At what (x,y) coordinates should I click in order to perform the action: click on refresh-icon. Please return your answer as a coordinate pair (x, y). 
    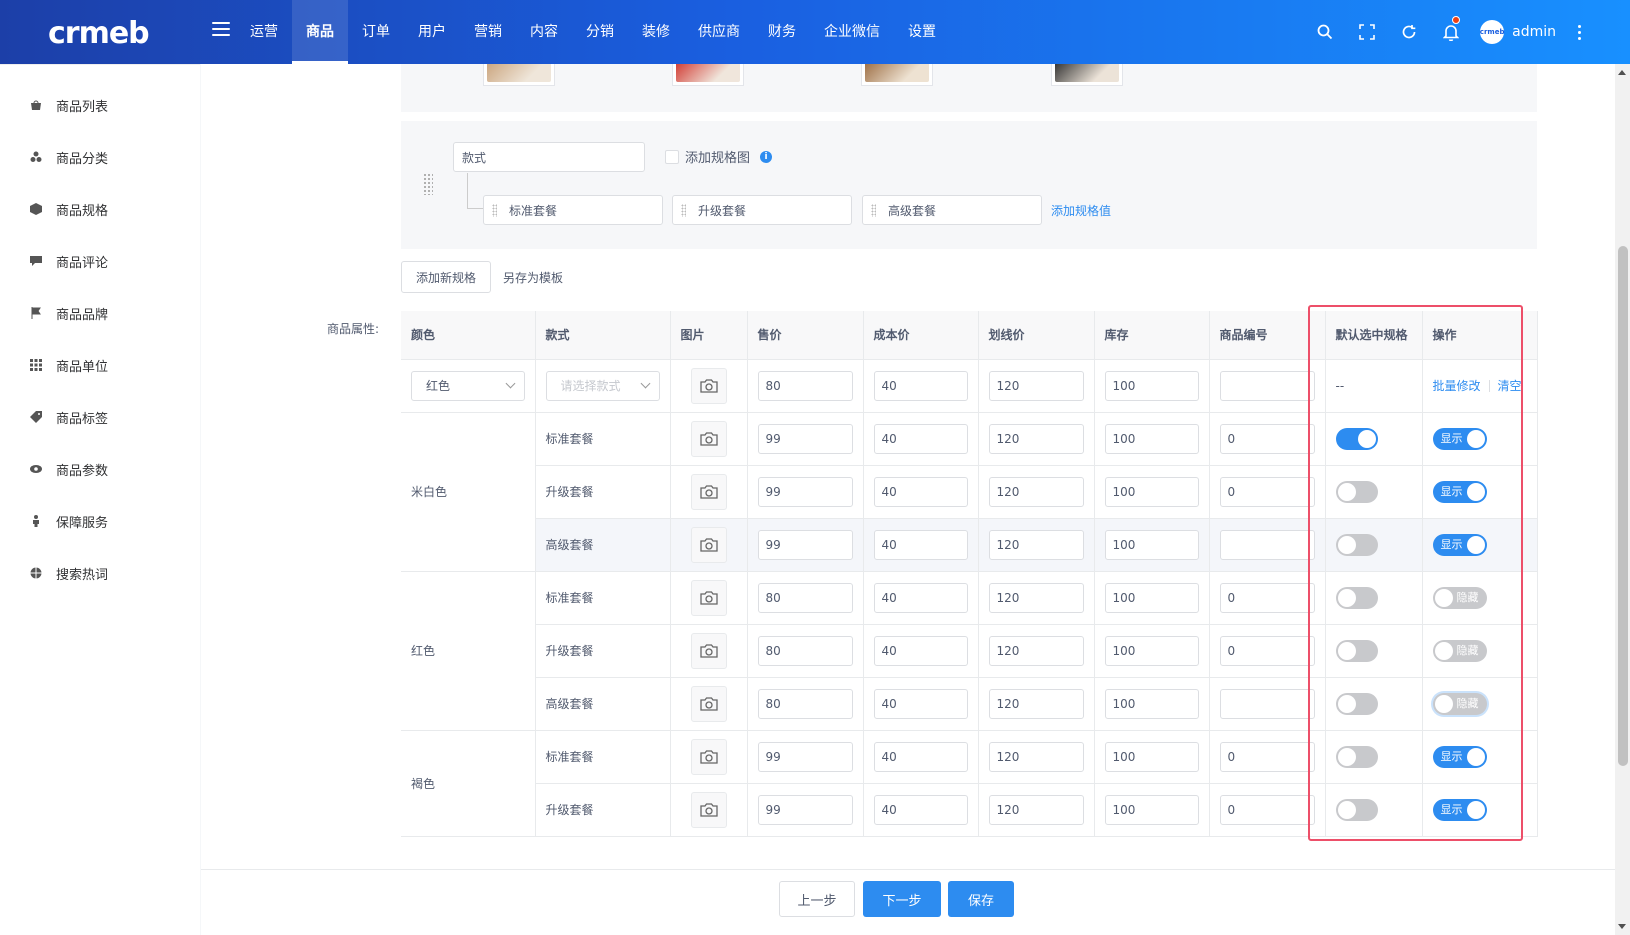
    Looking at the image, I should click on (1409, 32).